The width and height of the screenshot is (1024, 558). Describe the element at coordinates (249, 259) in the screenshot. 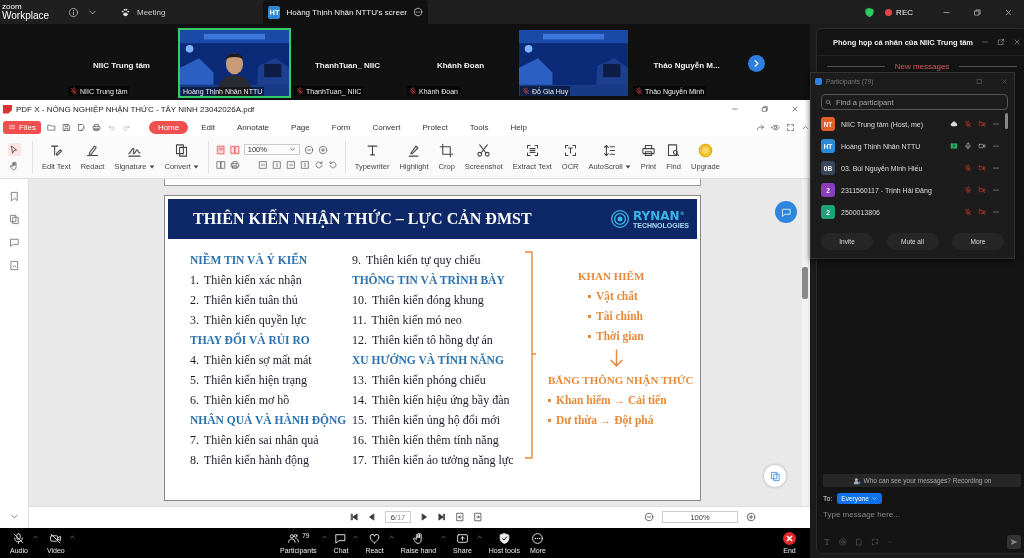

I see `section-heading: NIỀM TIN VÀ Ý KIẾN` at that location.